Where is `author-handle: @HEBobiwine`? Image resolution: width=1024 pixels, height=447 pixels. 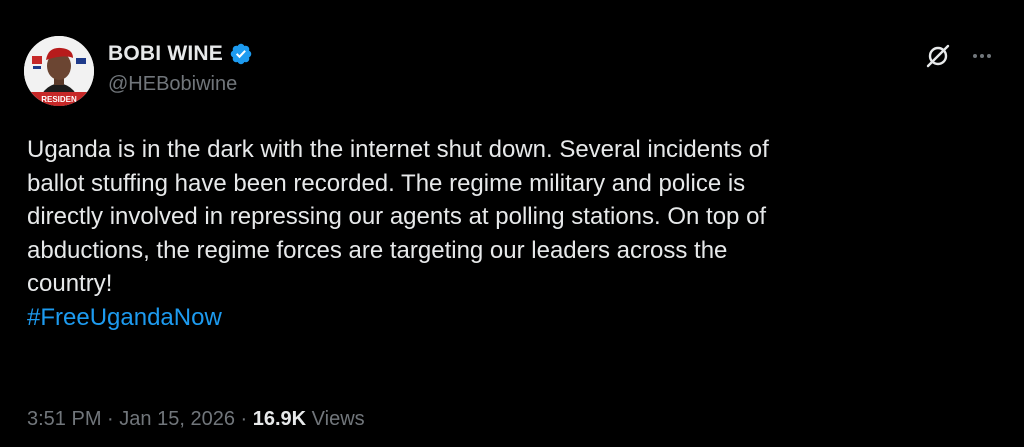 author-handle: @HEBobiwine is located at coordinates (180, 84).